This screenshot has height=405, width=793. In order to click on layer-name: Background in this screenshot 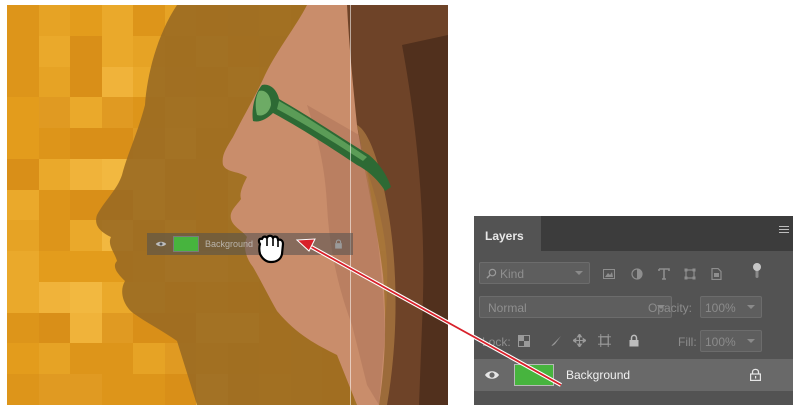, I will do `click(598, 375)`.